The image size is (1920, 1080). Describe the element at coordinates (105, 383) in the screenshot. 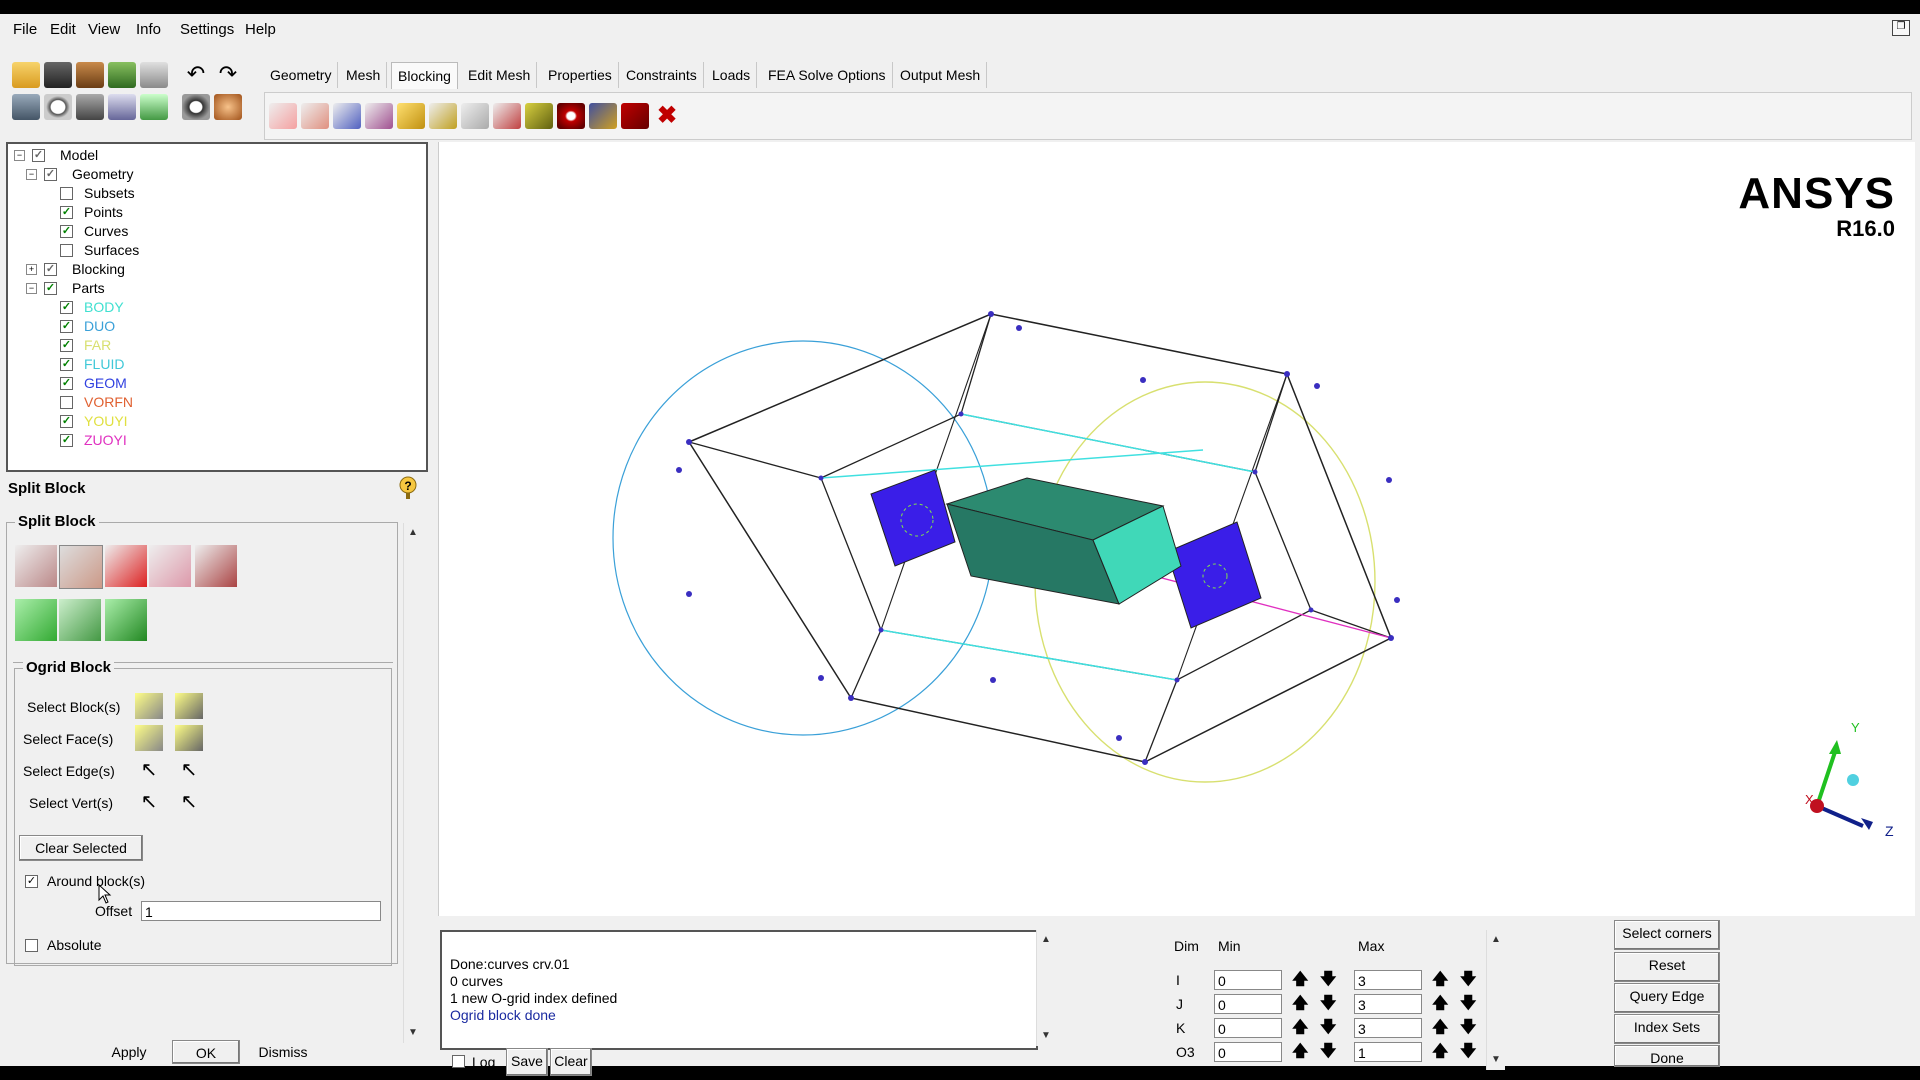

I see `tree-item-part: GEOM` at that location.